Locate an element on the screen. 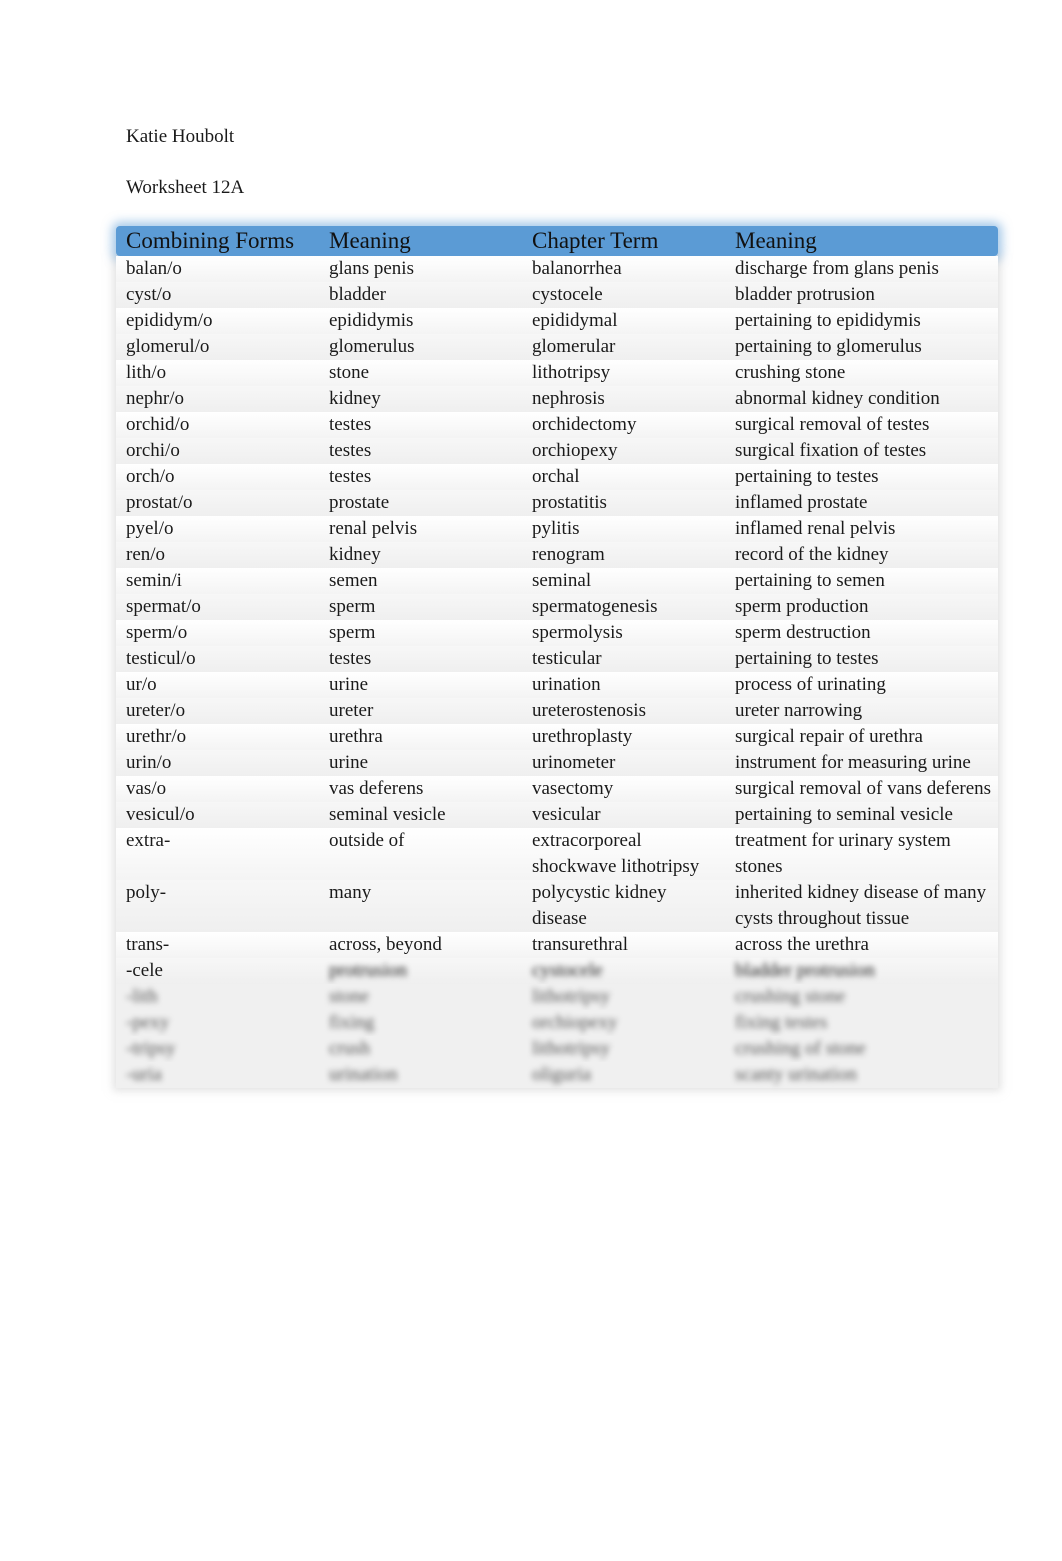 The width and height of the screenshot is (1062, 1561). cell-term-meaning: sperm production is located at coordinates (802, 606).